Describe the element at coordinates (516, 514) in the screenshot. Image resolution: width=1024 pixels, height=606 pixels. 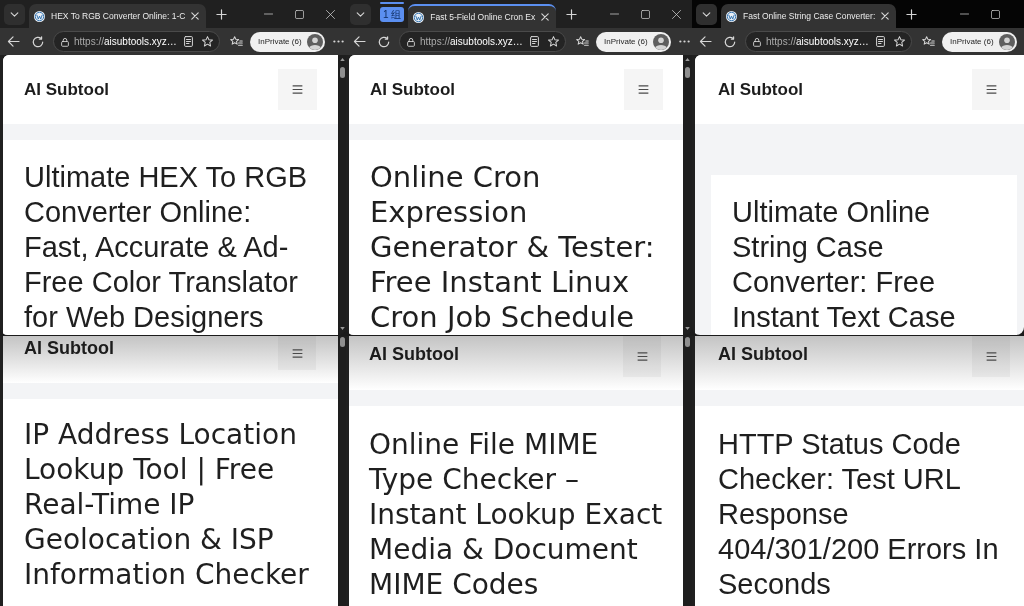
I see `page-heading: Online File MIME Type Checker – Instant Lookup Exact Media & Document MIME Codes` at that location.